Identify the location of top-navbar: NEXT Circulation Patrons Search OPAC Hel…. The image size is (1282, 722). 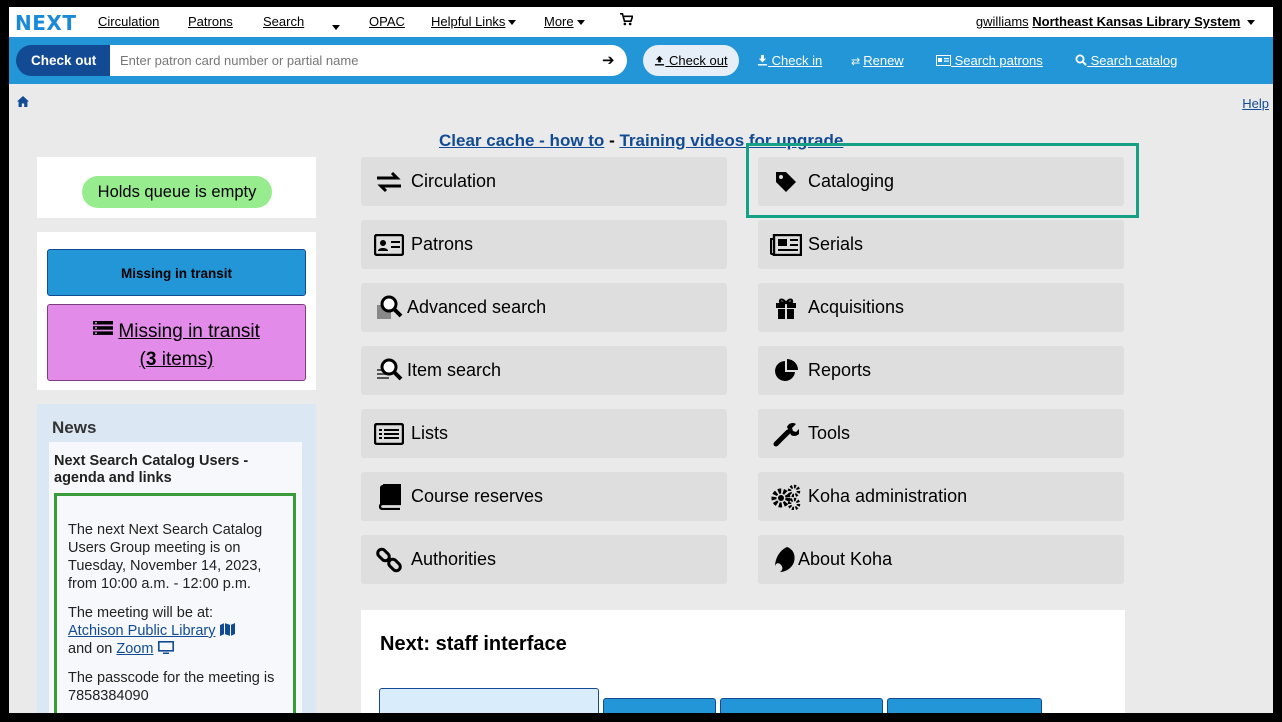
(641, 22).